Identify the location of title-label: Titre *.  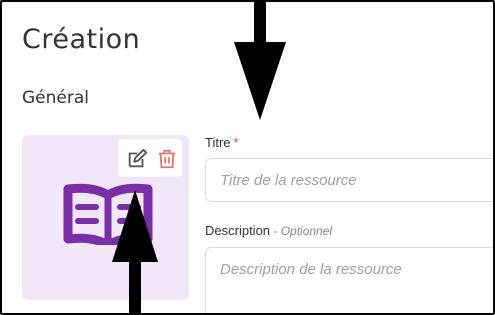
(222, 142).